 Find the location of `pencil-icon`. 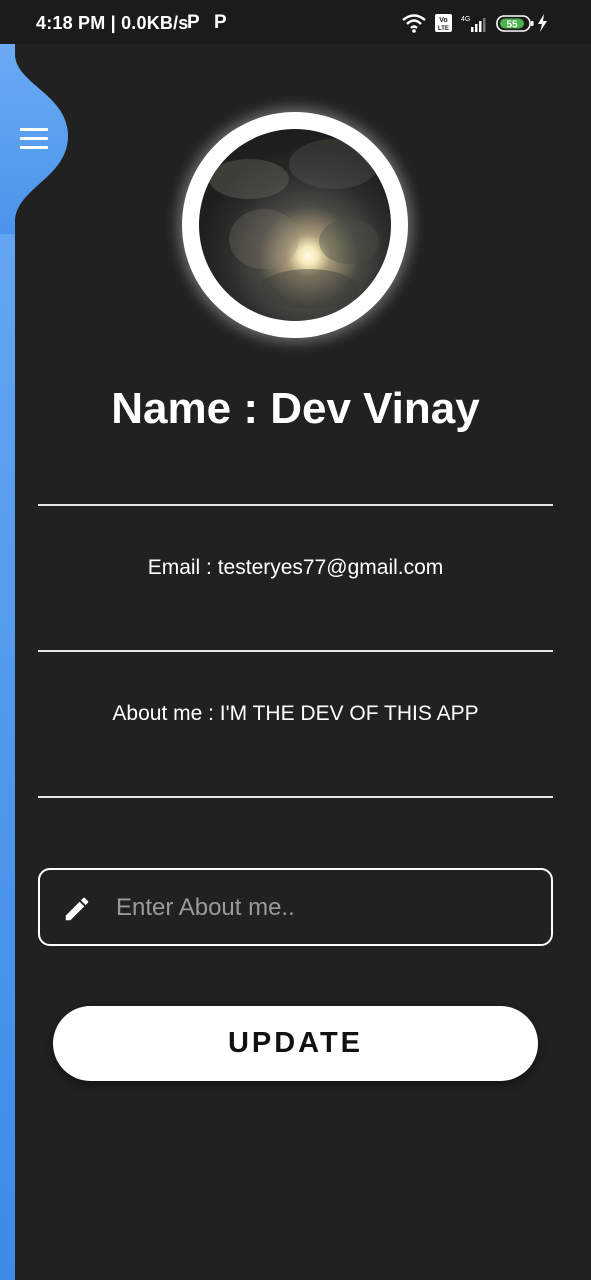

pencil-icon is located at coordinates (77, 909).